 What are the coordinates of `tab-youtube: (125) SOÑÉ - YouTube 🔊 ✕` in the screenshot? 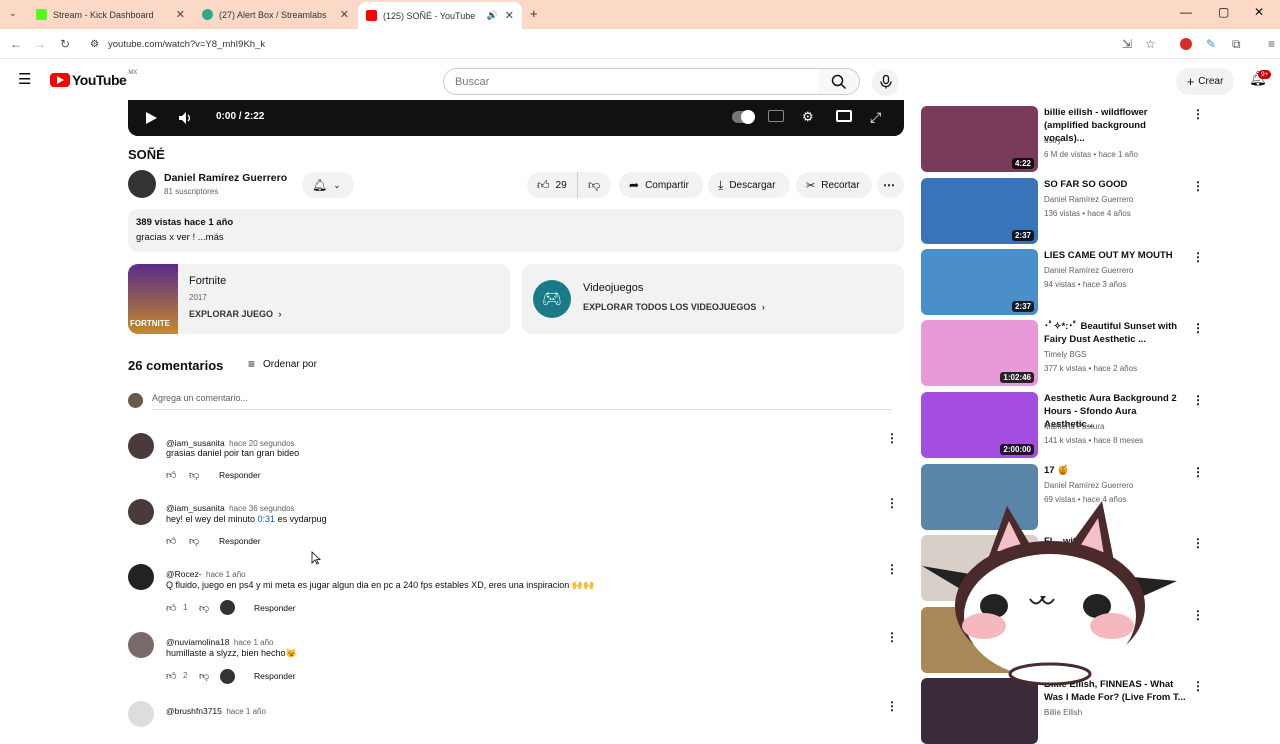 It's located at (440, 15).